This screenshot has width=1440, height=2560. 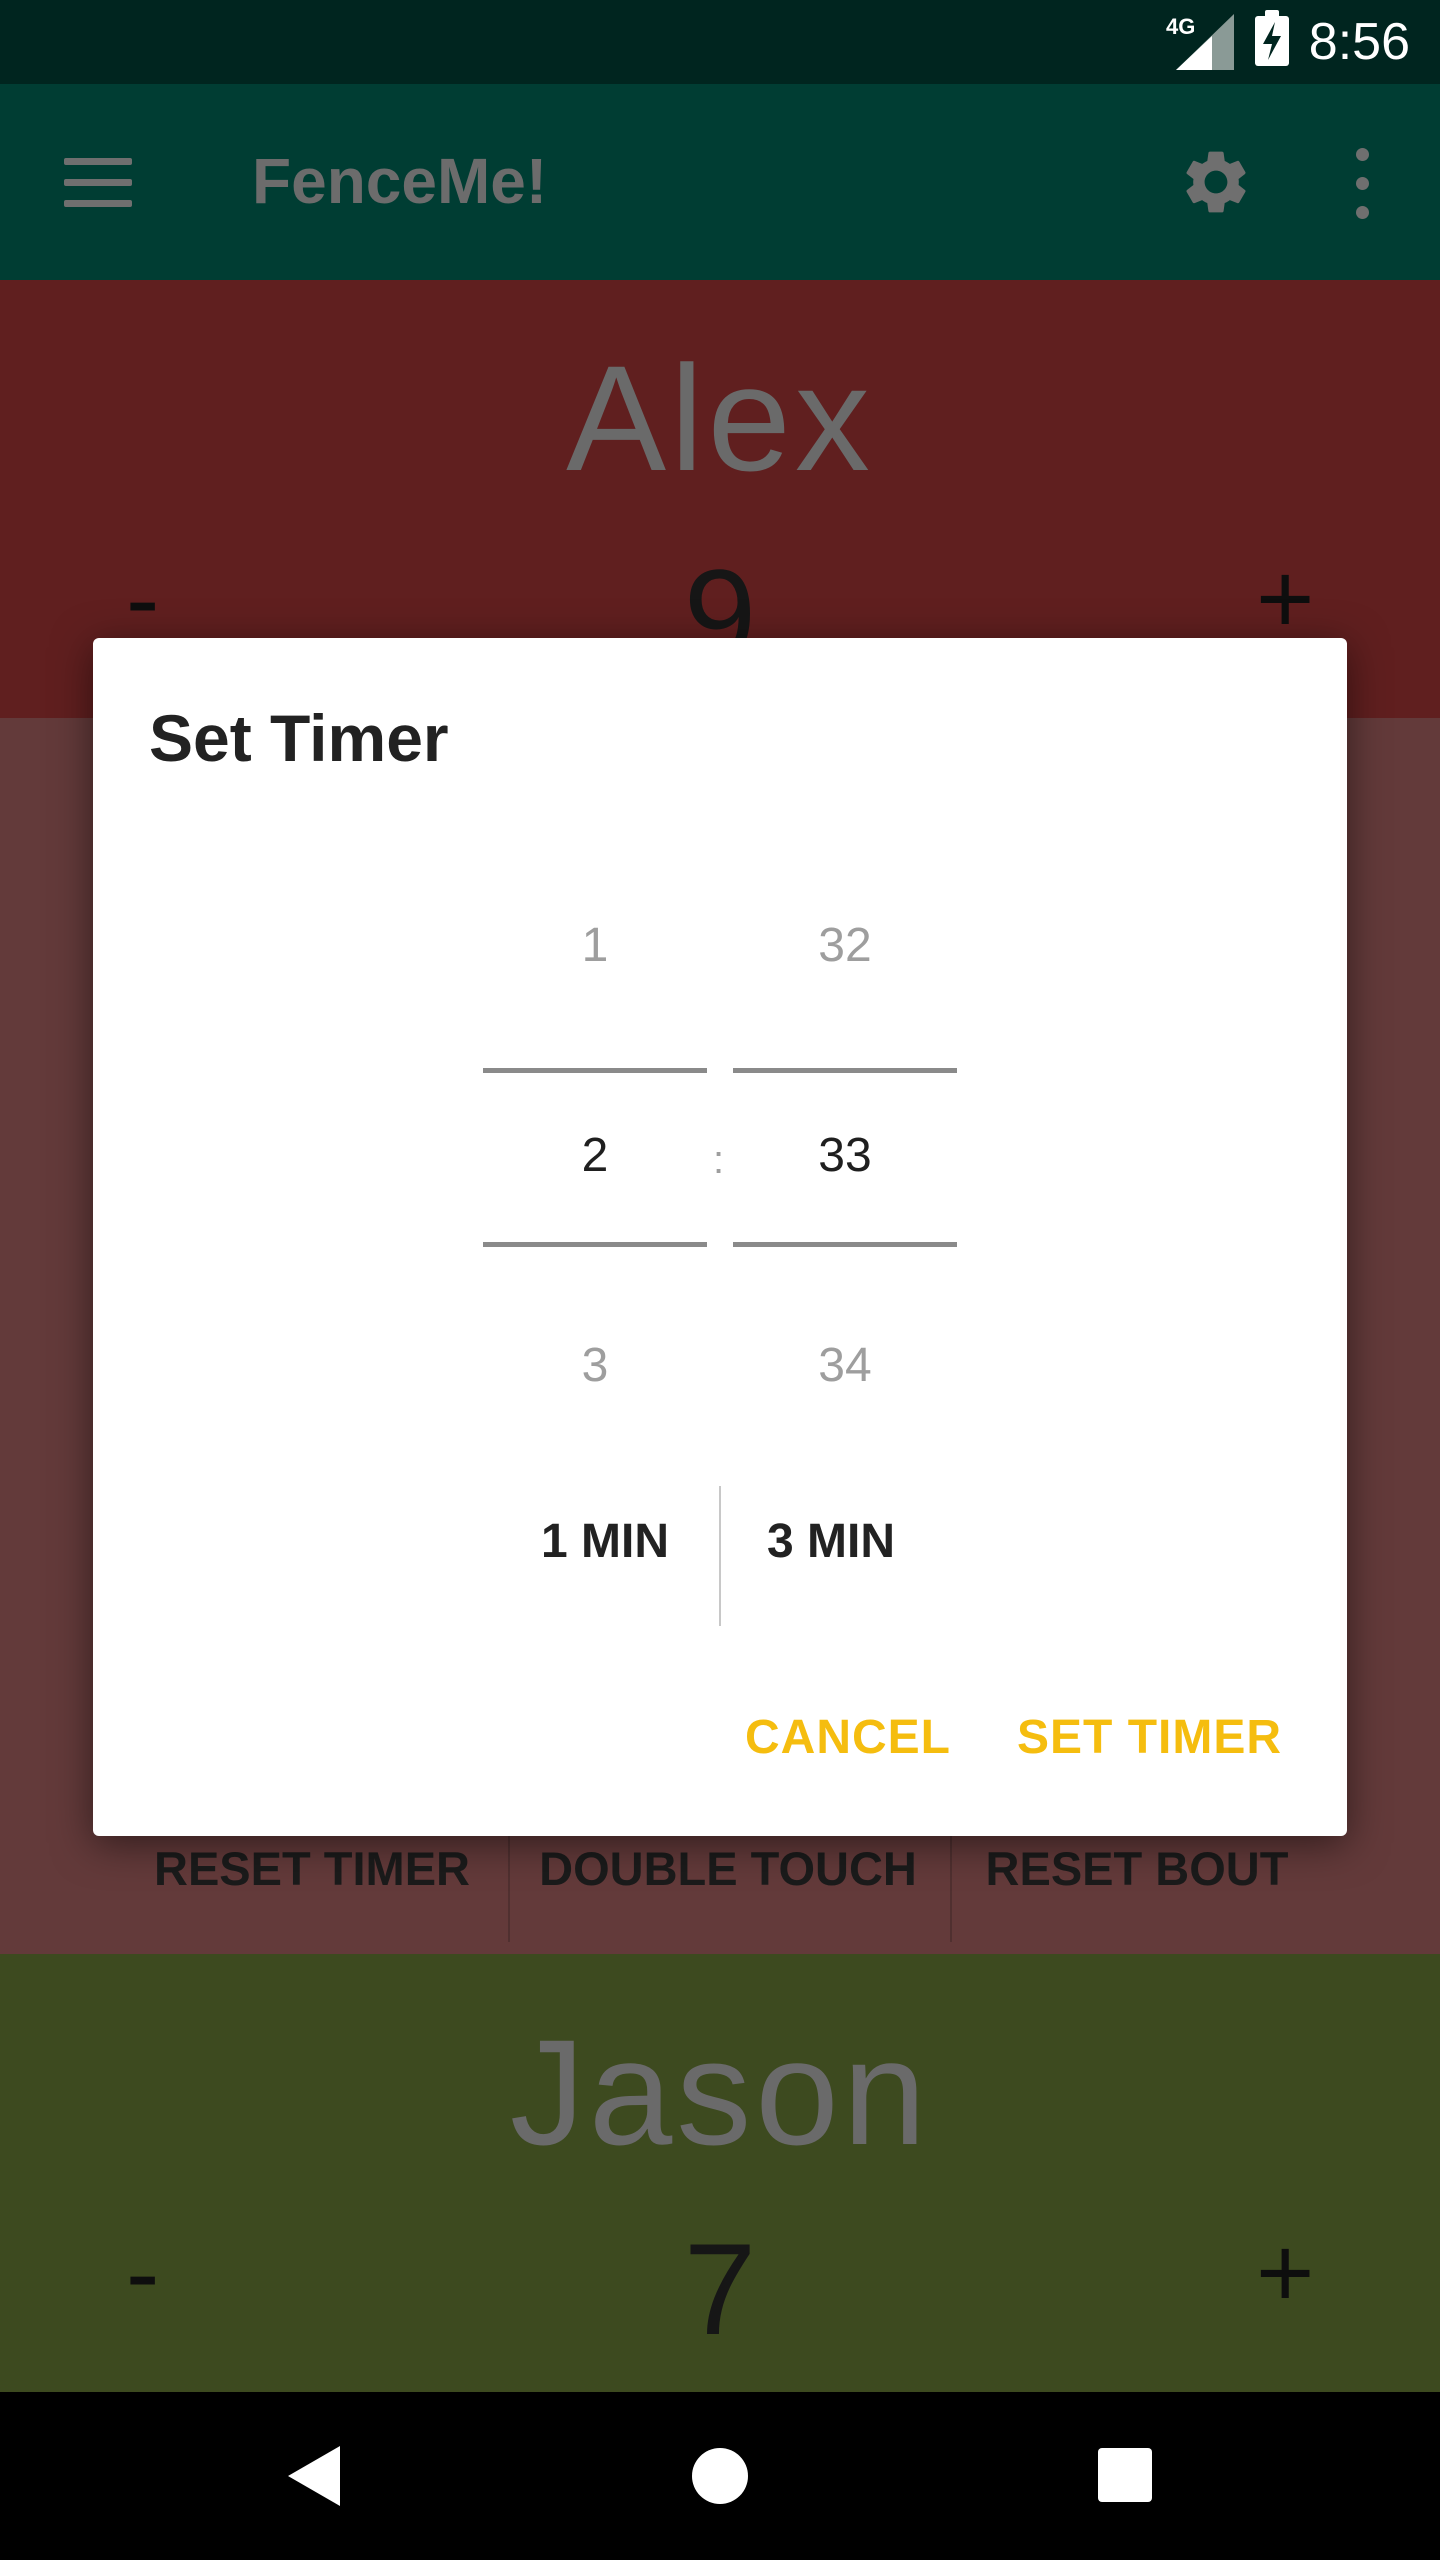 I want to click on home-icon, so click(x=720, y=2476).